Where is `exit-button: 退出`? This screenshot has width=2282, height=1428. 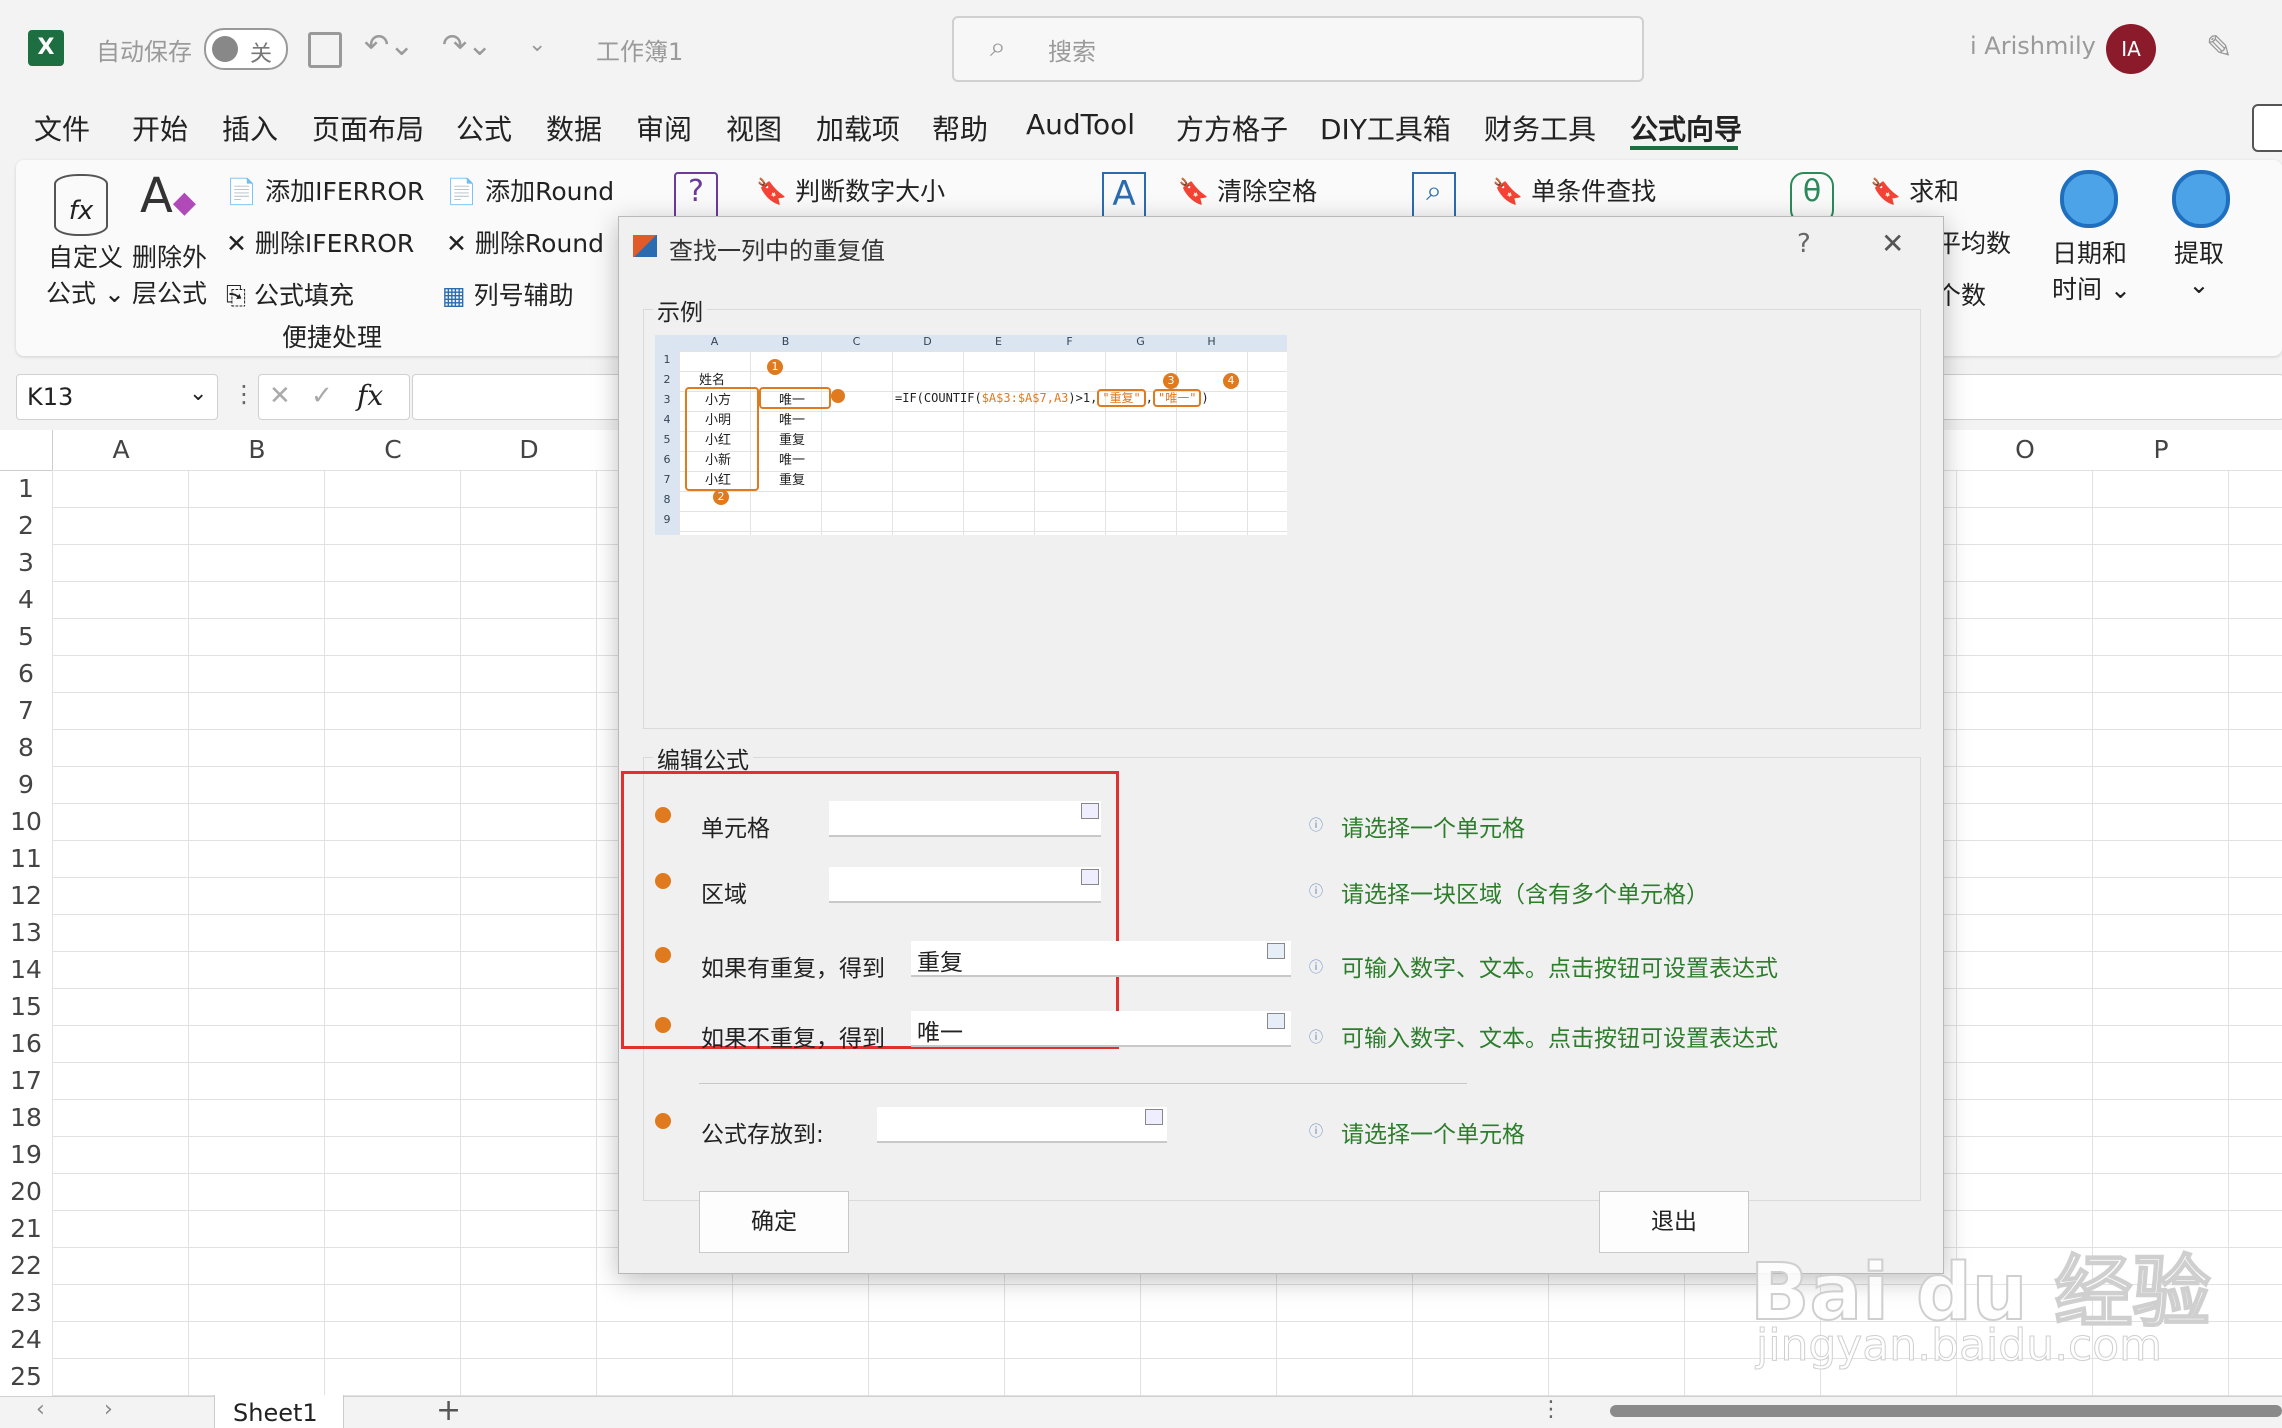
exit-button: 退出 is located at coordinates (1674, 1222).